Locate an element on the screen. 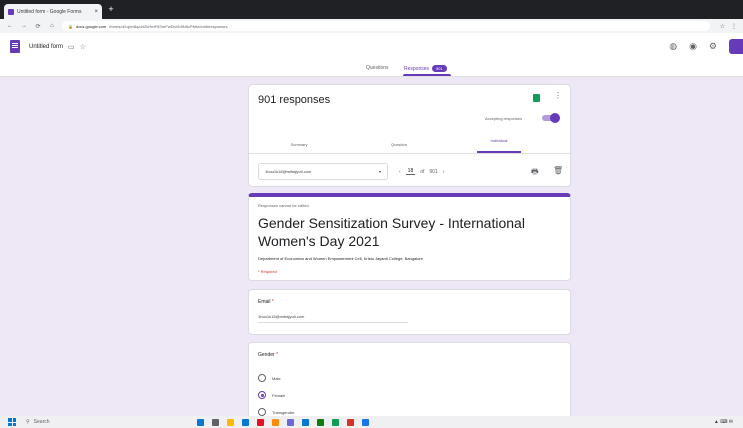  tab-individual: Individual is located at coordinates (499, 141).